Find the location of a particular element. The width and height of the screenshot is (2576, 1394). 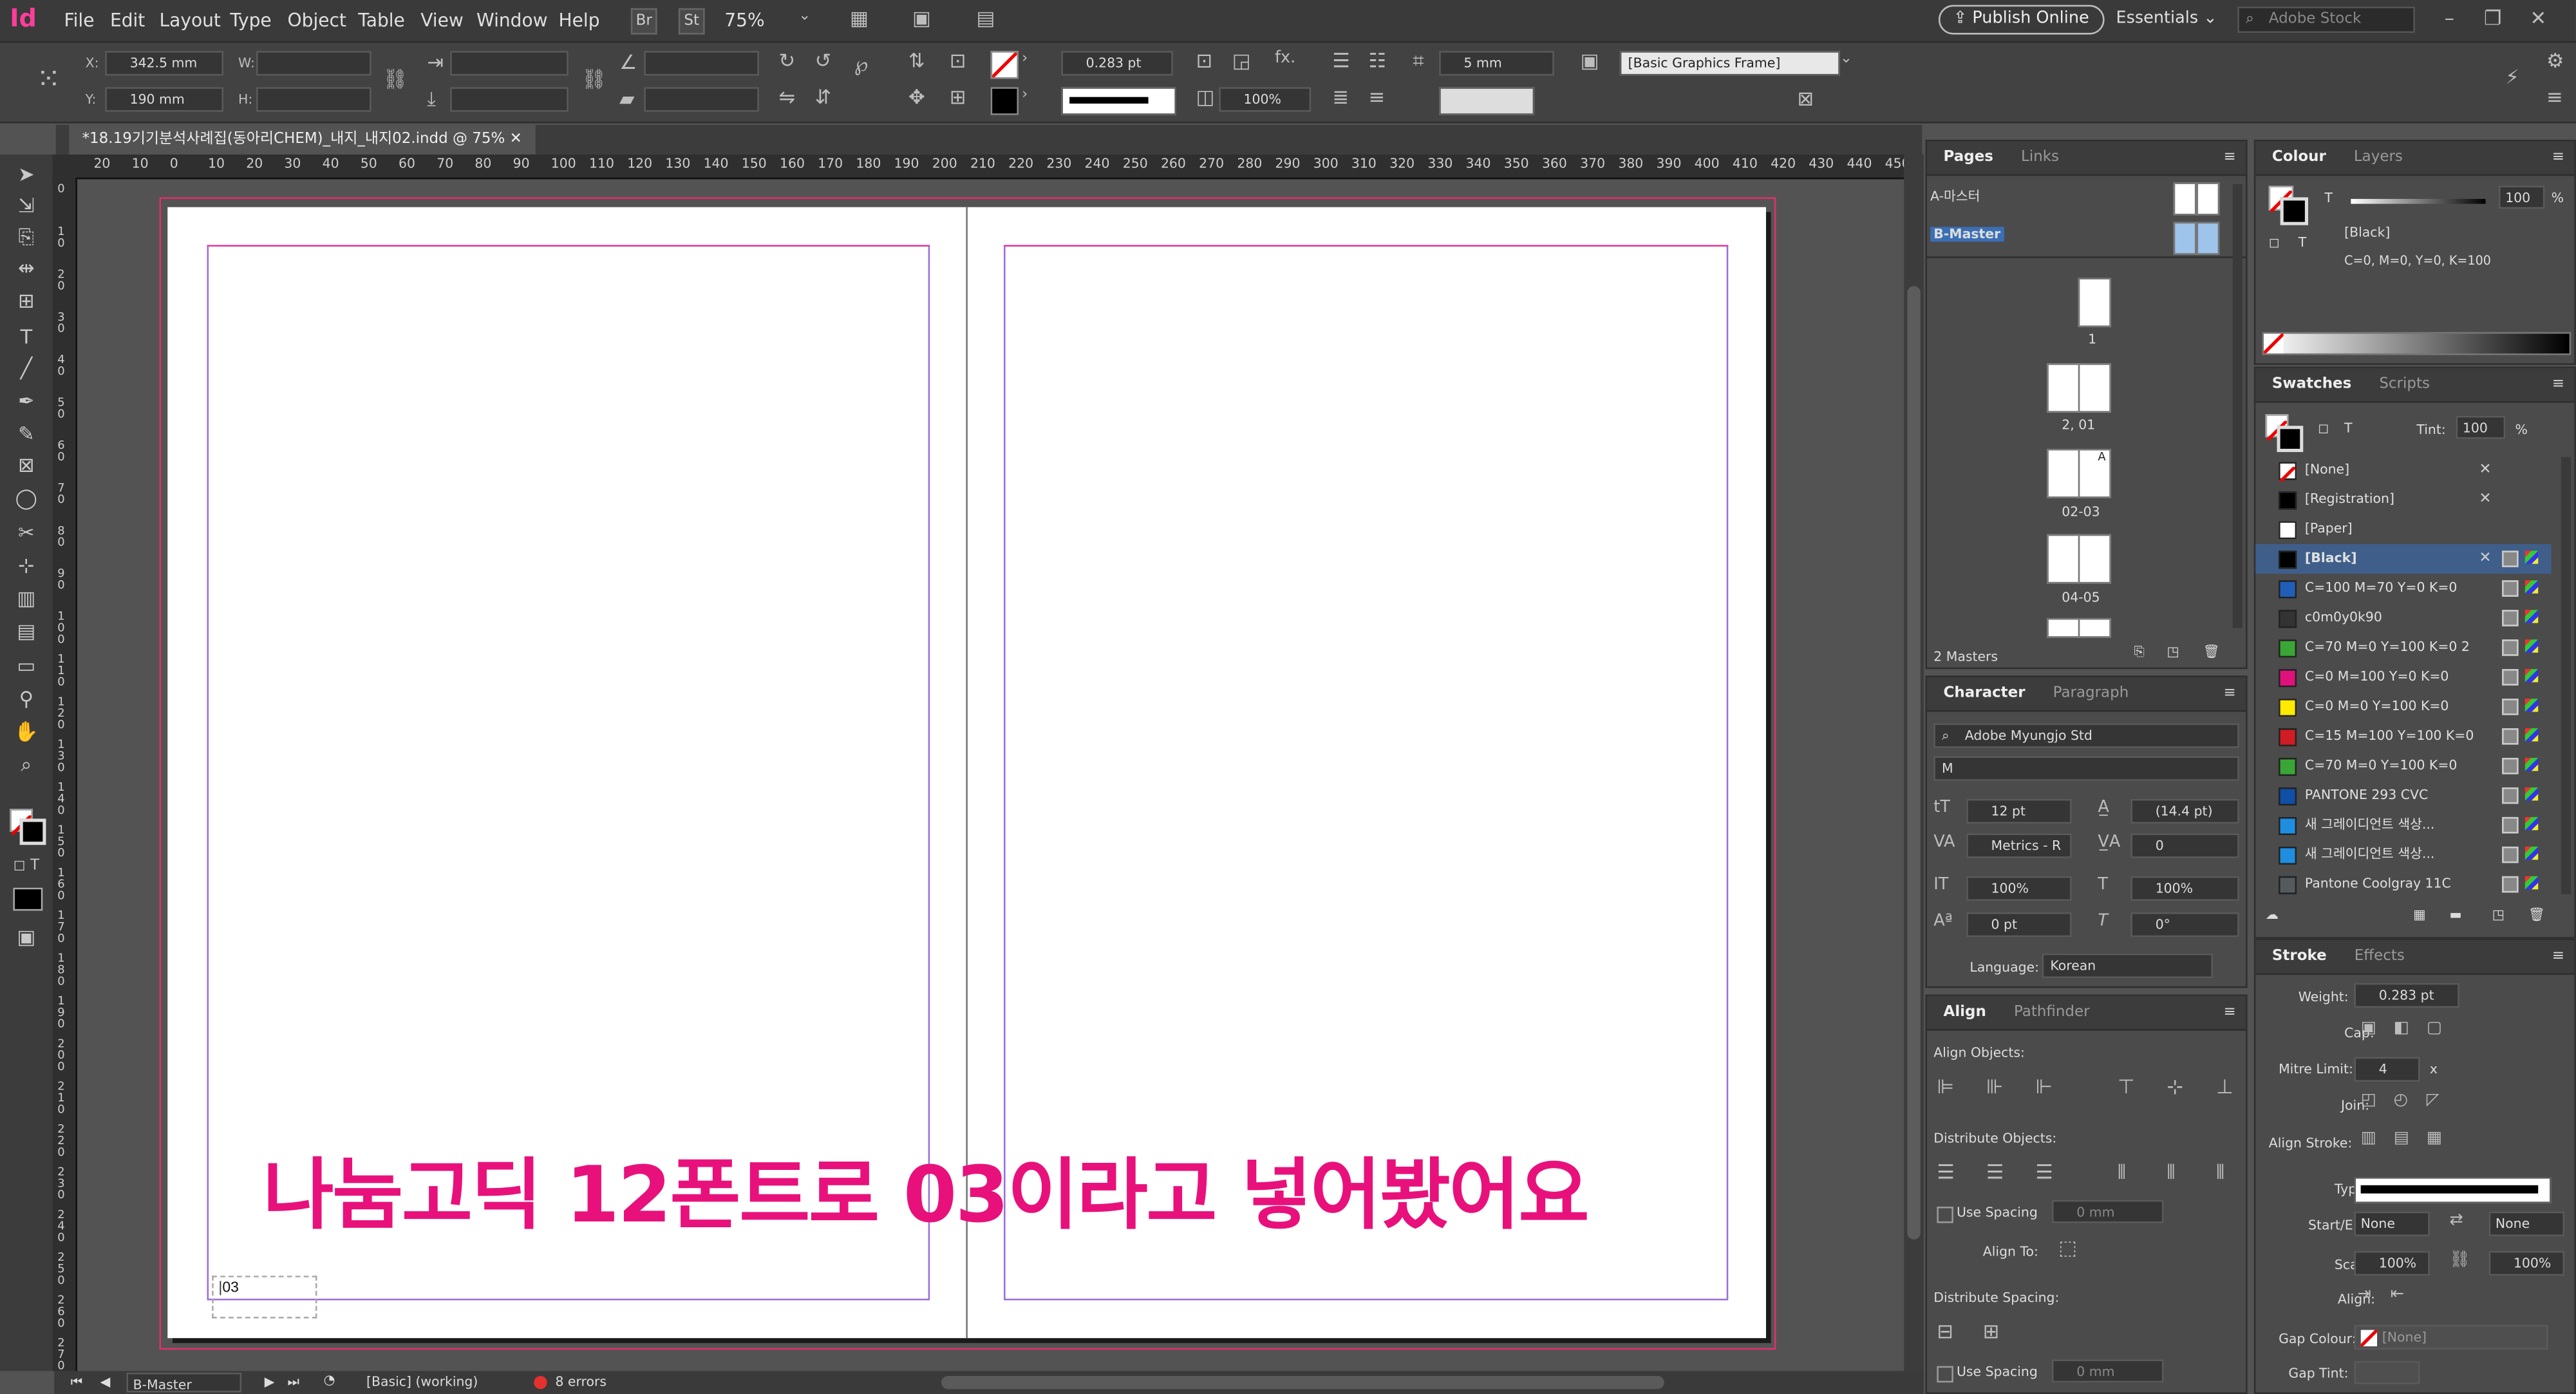

scale-start-field: 100% is located at coordinates (2392, 1263).